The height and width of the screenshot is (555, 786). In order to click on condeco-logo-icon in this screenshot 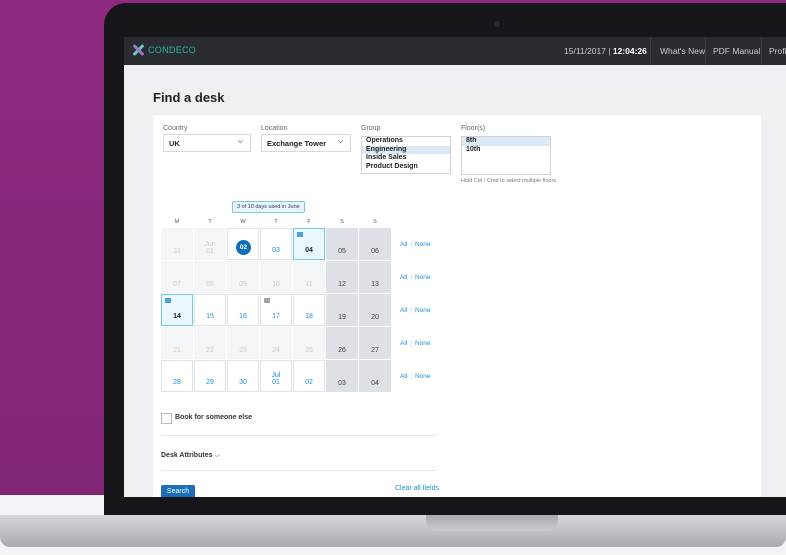, I will do `click(138, 50)`.